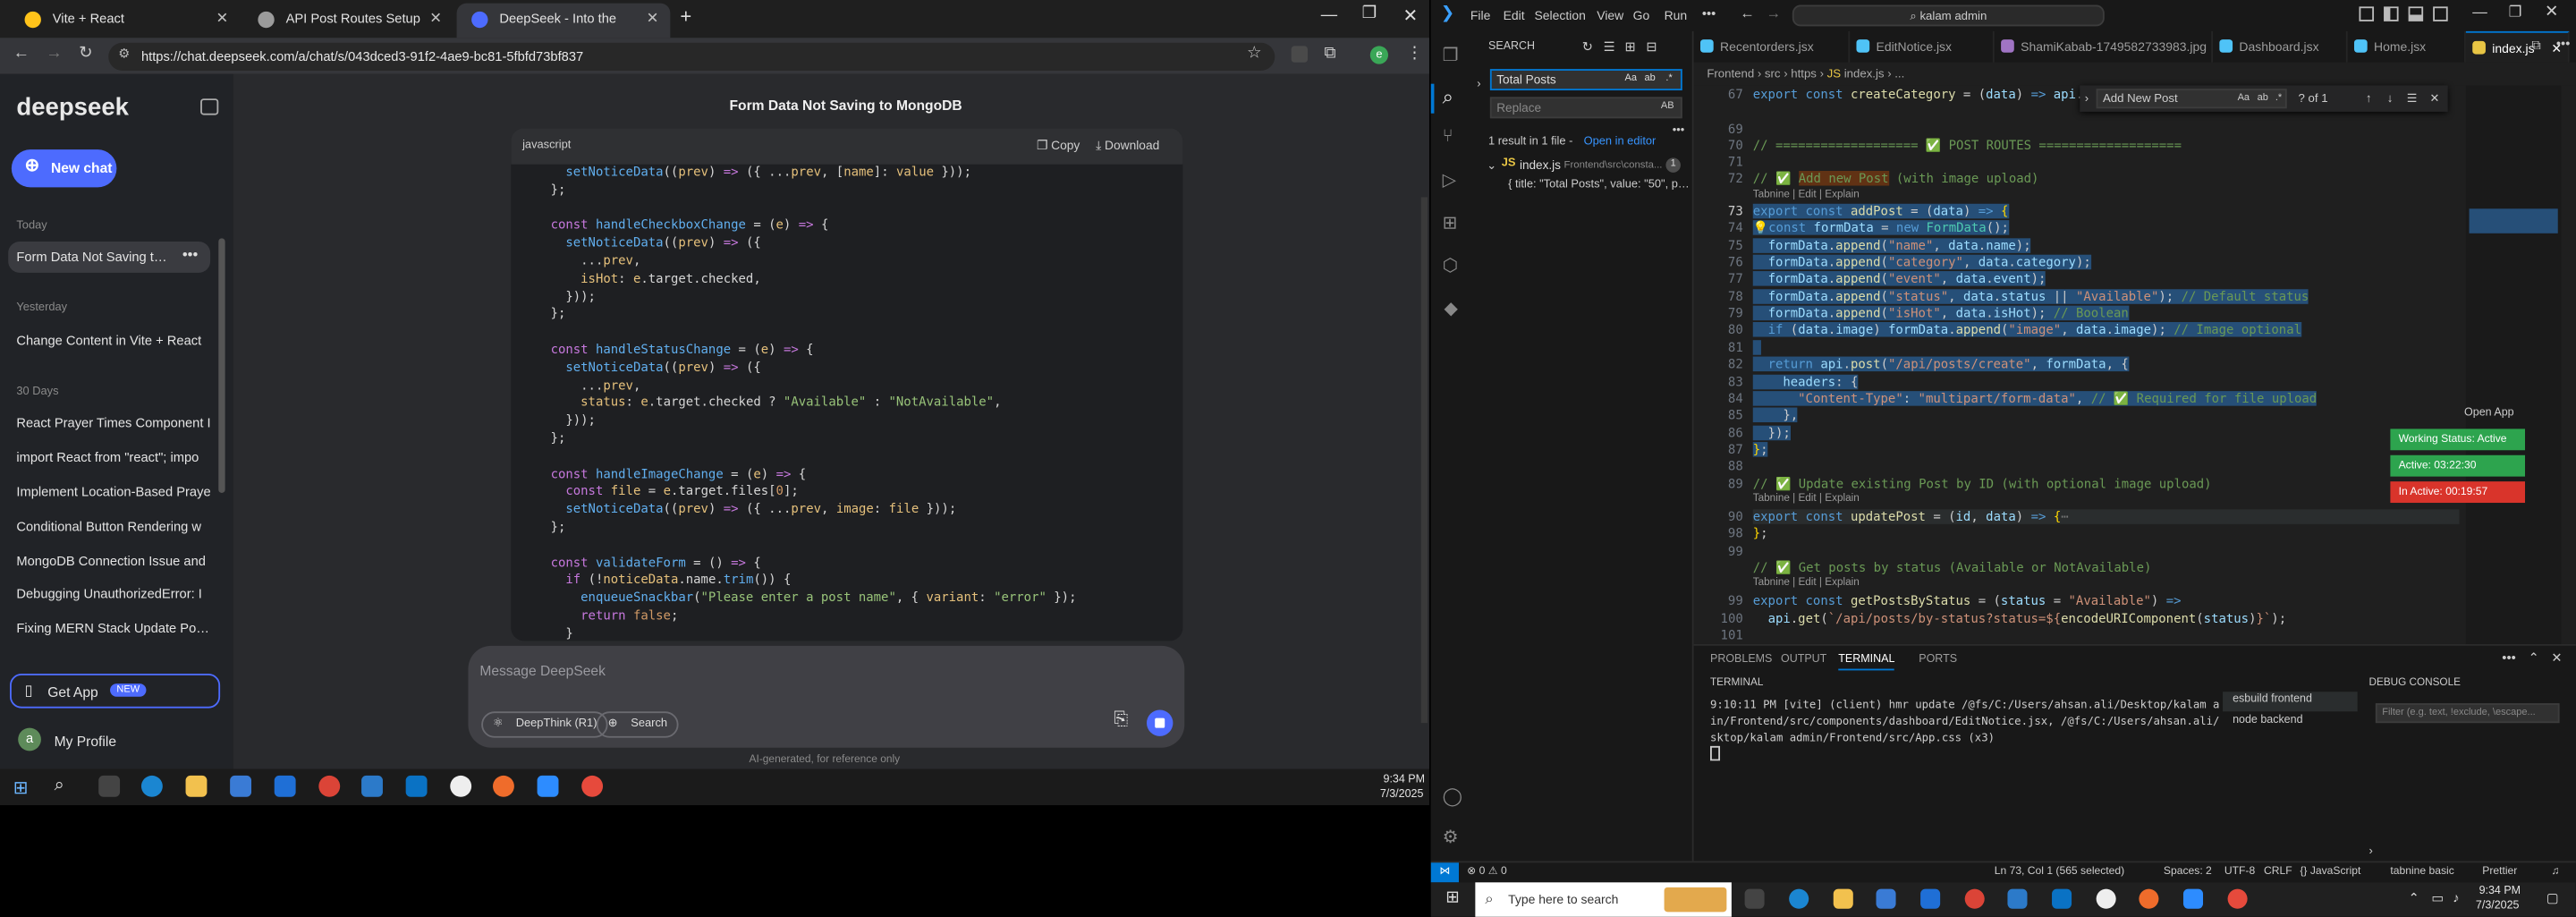 The image size is (2576, 917). Describe the element at coordinates (124, 54) in the screenshot. I see `site-info-icon: ⚙` at that location.